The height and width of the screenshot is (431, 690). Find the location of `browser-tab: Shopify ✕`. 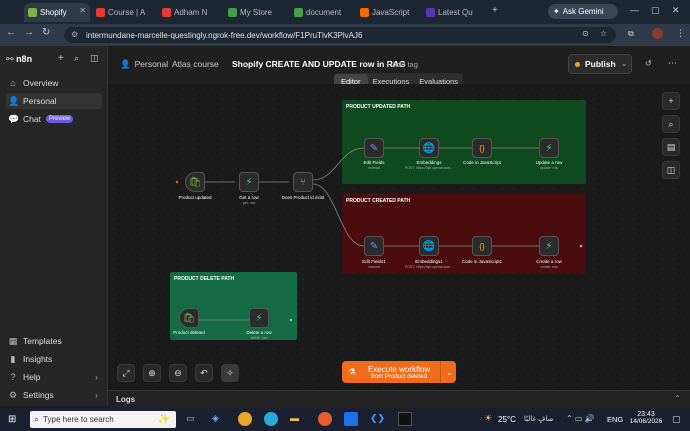

browser-tab: Shopify ✕ is located at coordinates (57, 12).